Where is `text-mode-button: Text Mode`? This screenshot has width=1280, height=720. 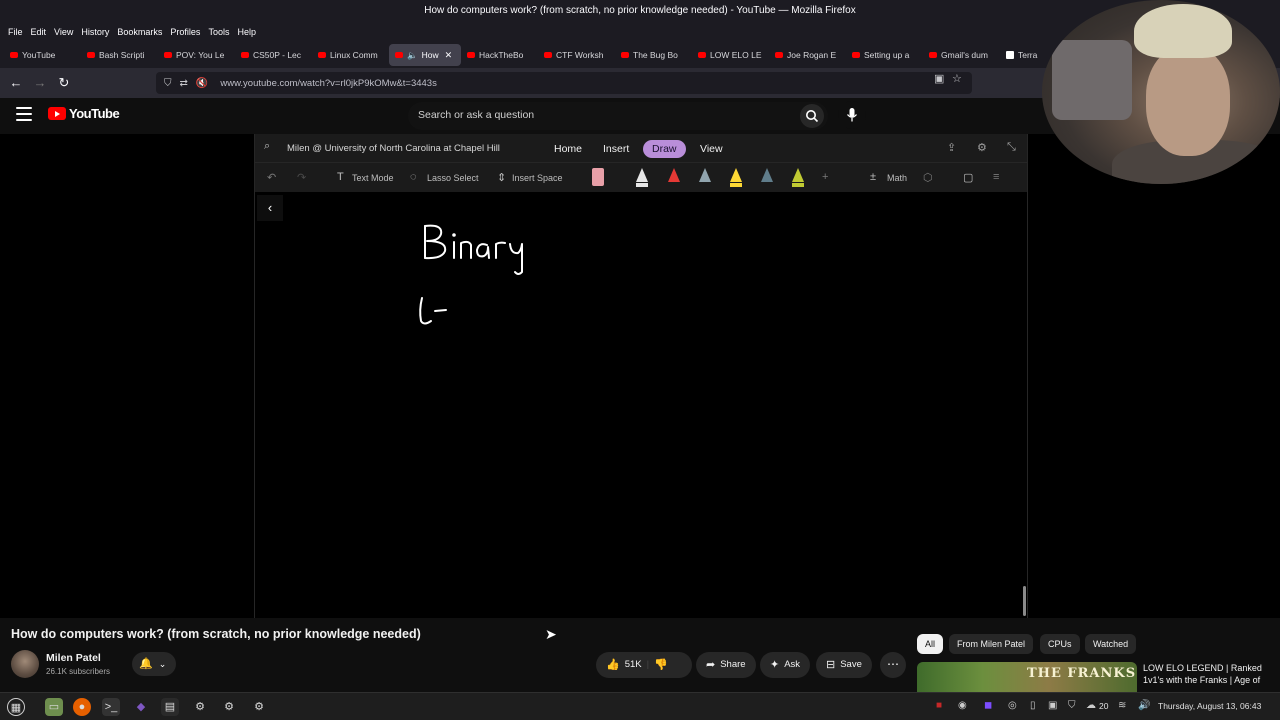
text-mode-button: Text Mode is located at coordinates (373, 178).